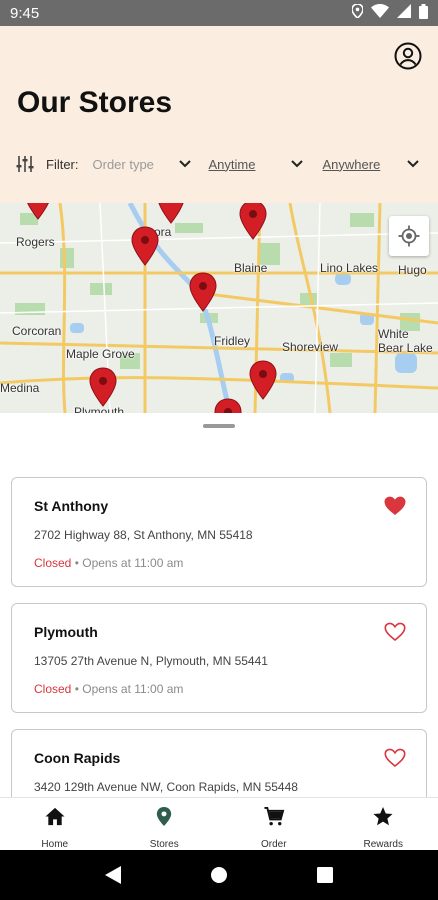 This screenshot has height=900, width=438. Describe the element at coordinates (423, 13) in the screenshot. I see `battery-icon` at that location.